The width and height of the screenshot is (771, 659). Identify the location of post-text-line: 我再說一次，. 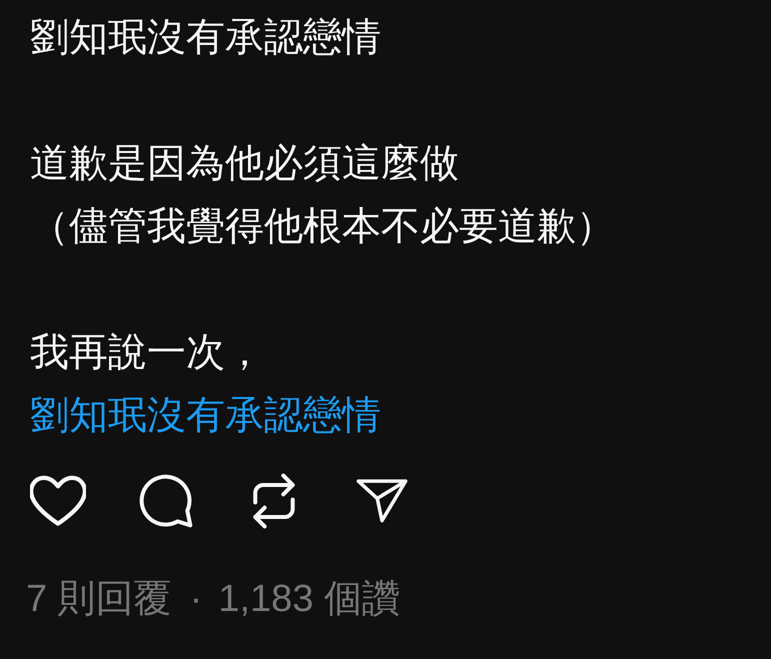
(147, 353).